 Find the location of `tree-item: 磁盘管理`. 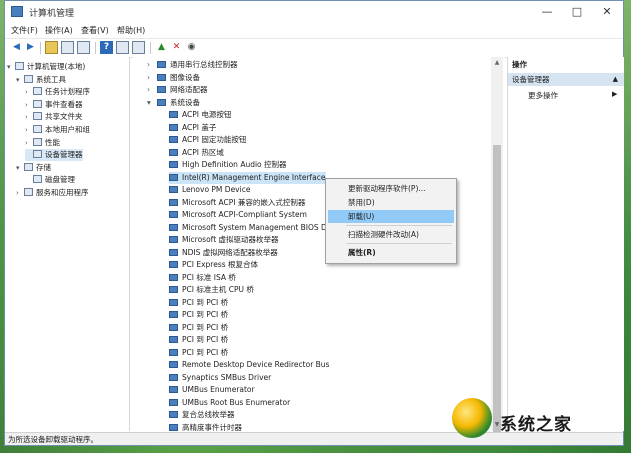

tree-item: 磁盘管理 is located at coordinates (50, 180).